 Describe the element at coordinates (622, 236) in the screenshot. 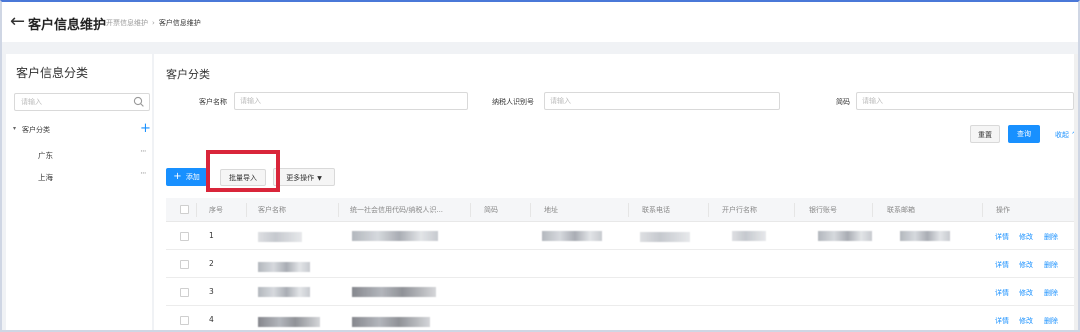

I see `table-row: 1 详情 修改 删除` at that location.